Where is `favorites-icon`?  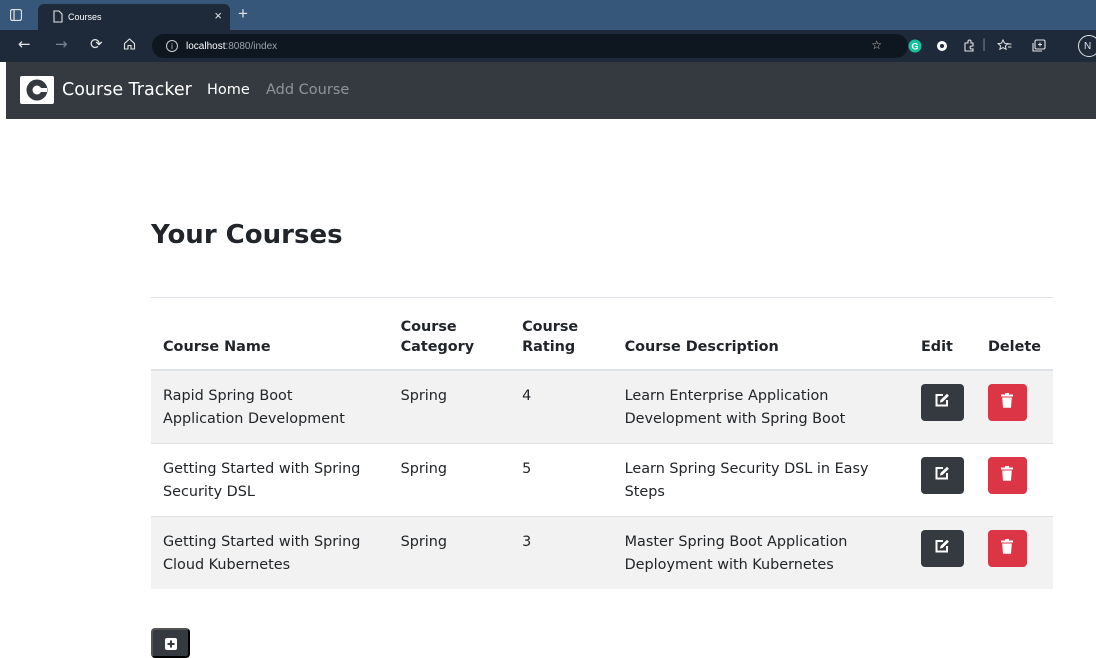
favorites-icon is located at coordinates (1004, 47).